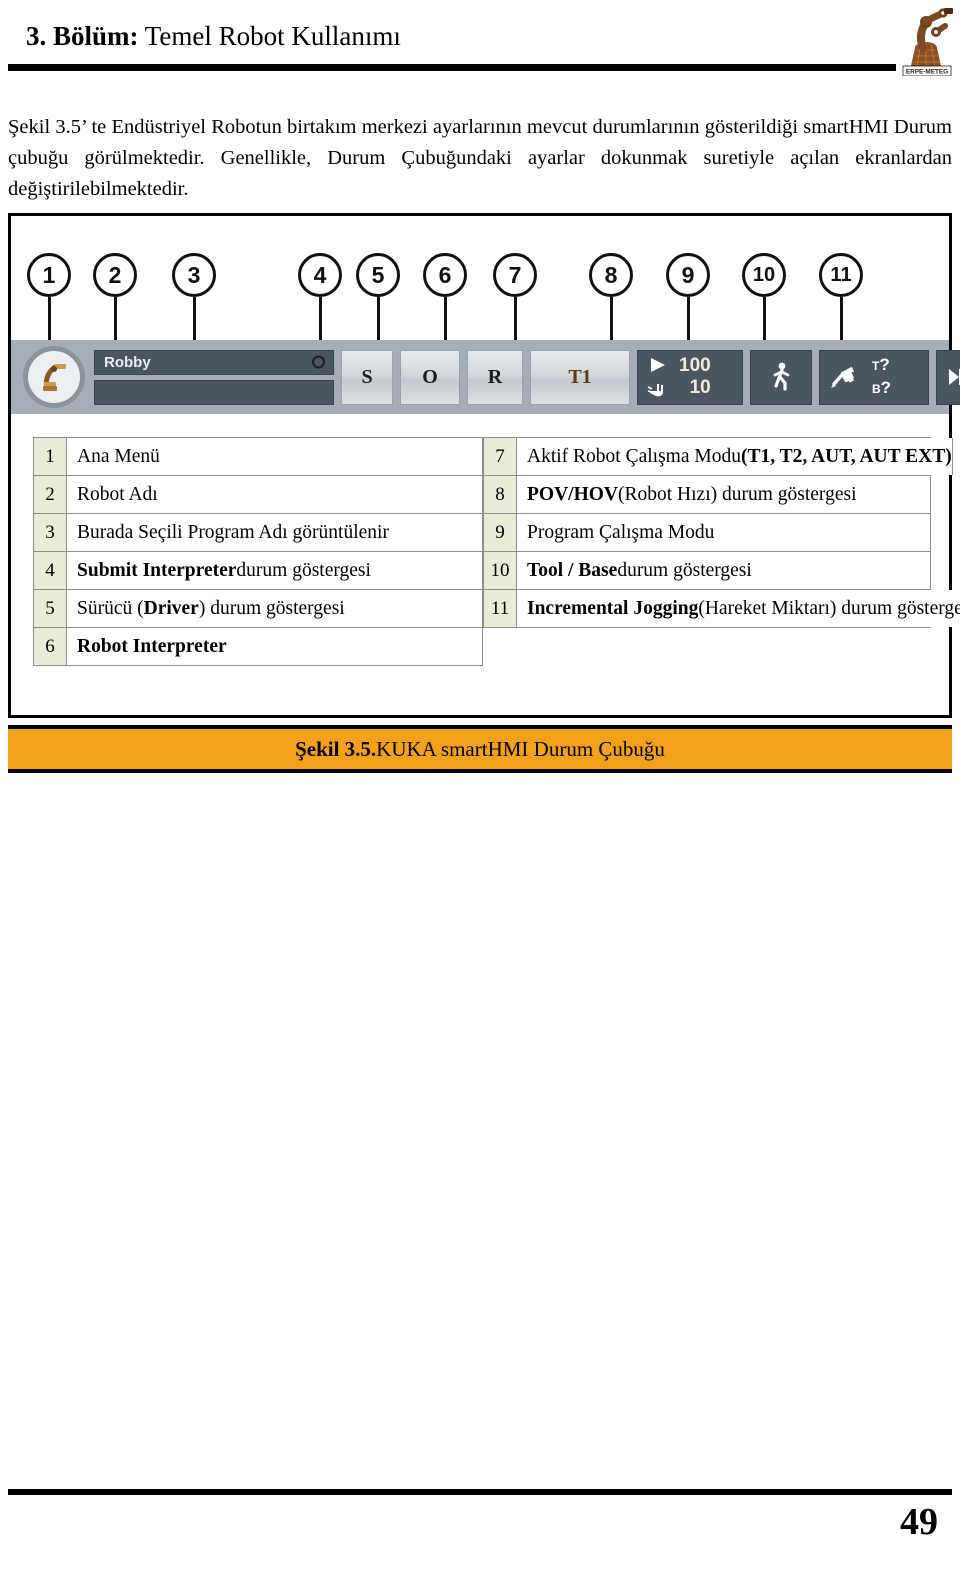  I want to click on legend-text: Sürücü (Driver) durum göstergesi, so click(275, 608).